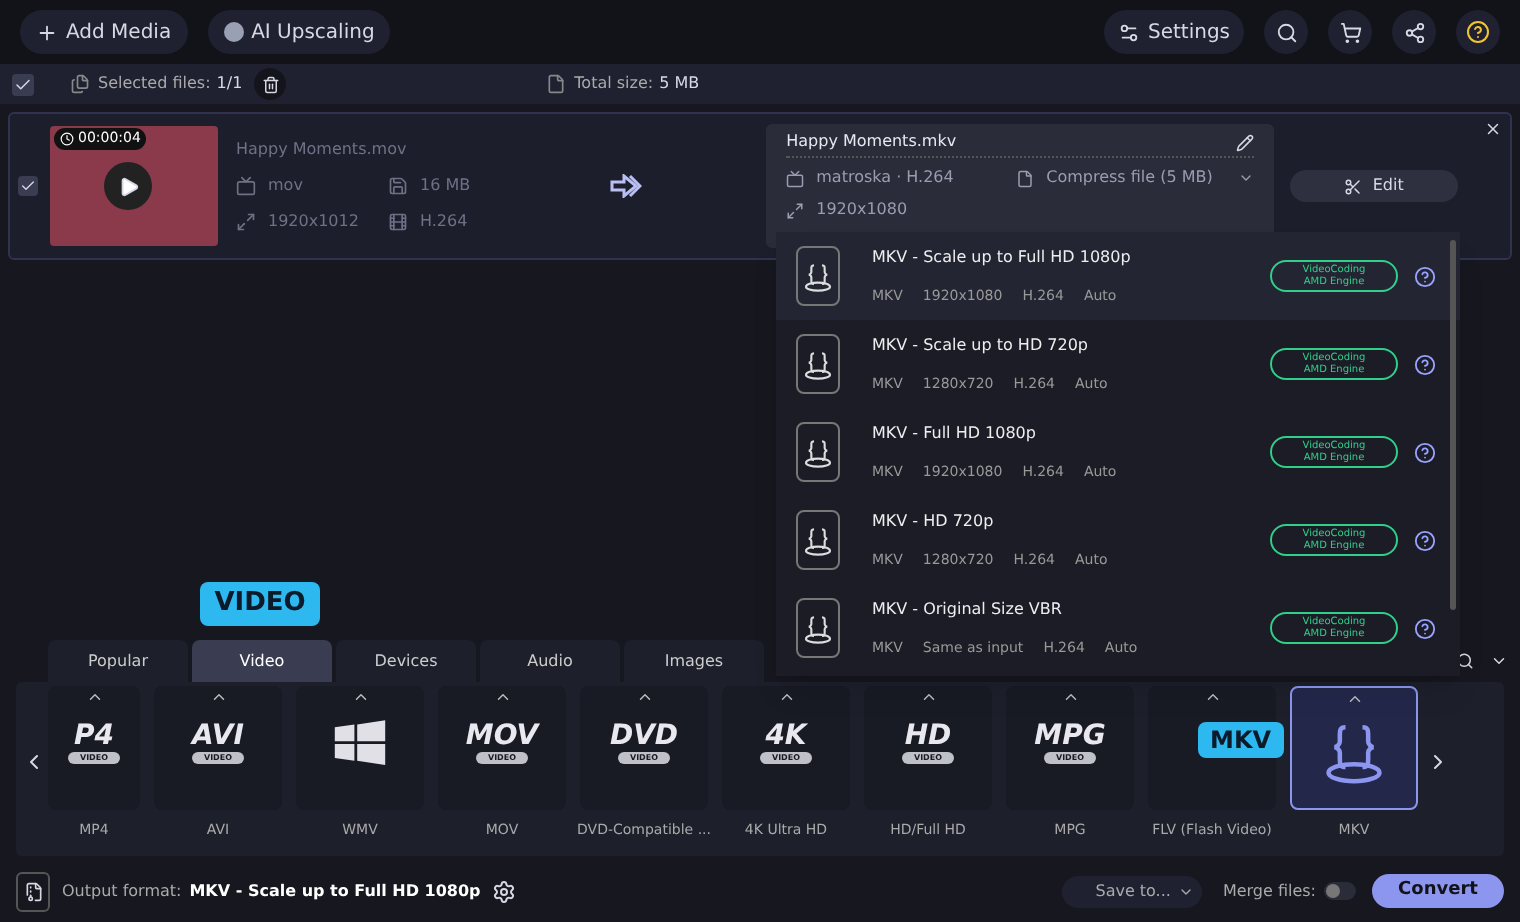 This screenshot has width=1520, height=922. I want to click on preset-title: MKV - Full HD 1080p, so click(955, 433).